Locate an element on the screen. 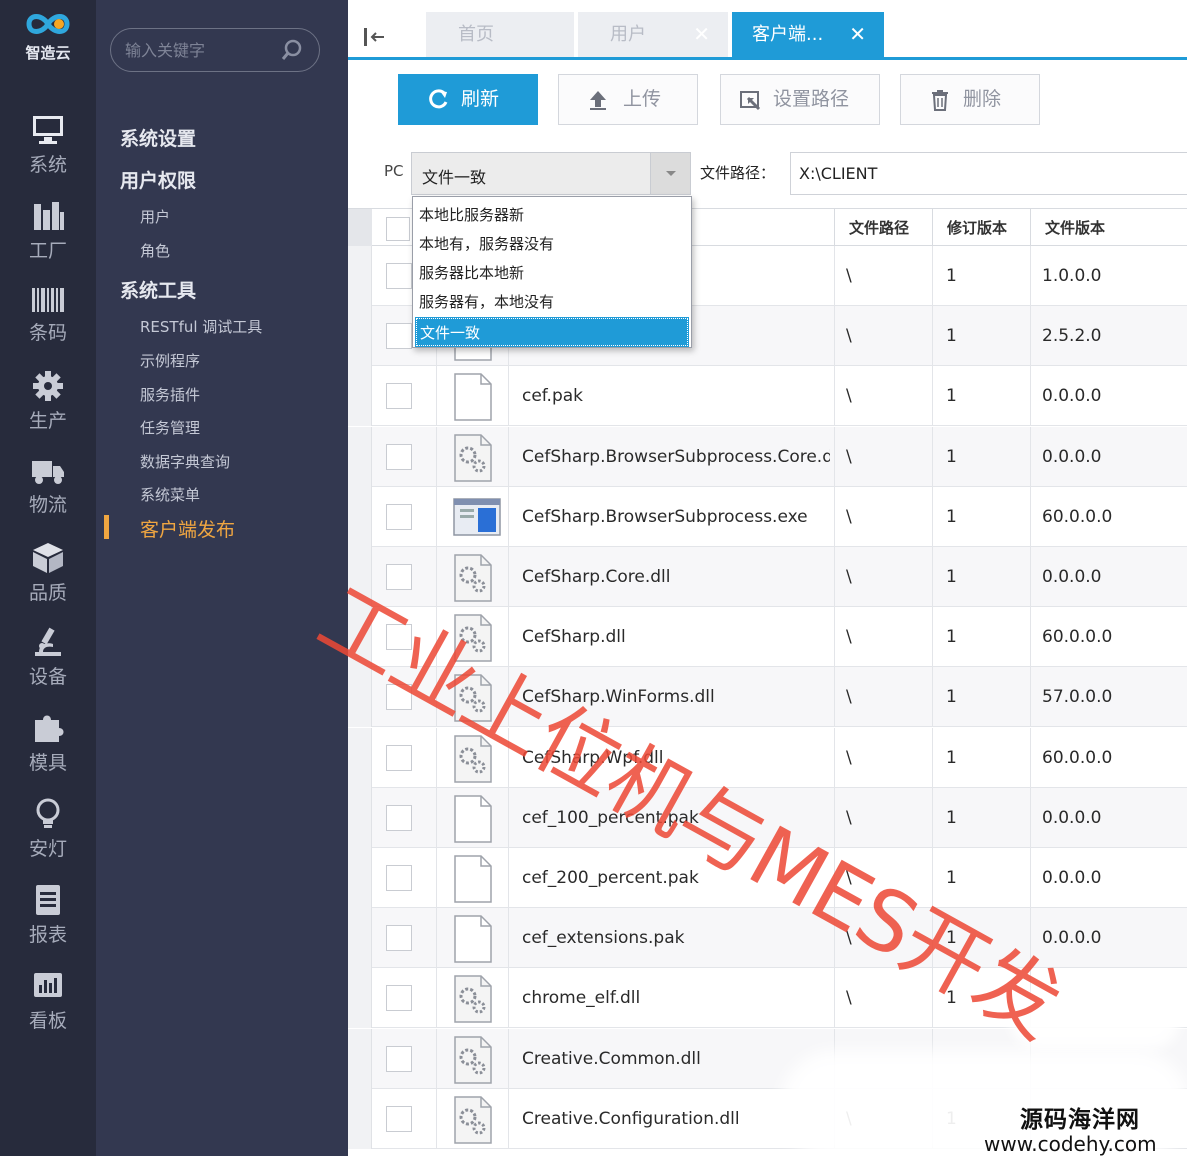 The image size is (1187, 1156). option-server-only: 服务器有，本地没有 is located at coordinates (552, 302).